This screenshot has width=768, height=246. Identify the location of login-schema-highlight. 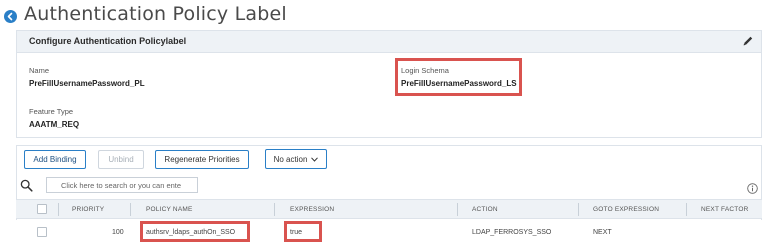
(458, 77).